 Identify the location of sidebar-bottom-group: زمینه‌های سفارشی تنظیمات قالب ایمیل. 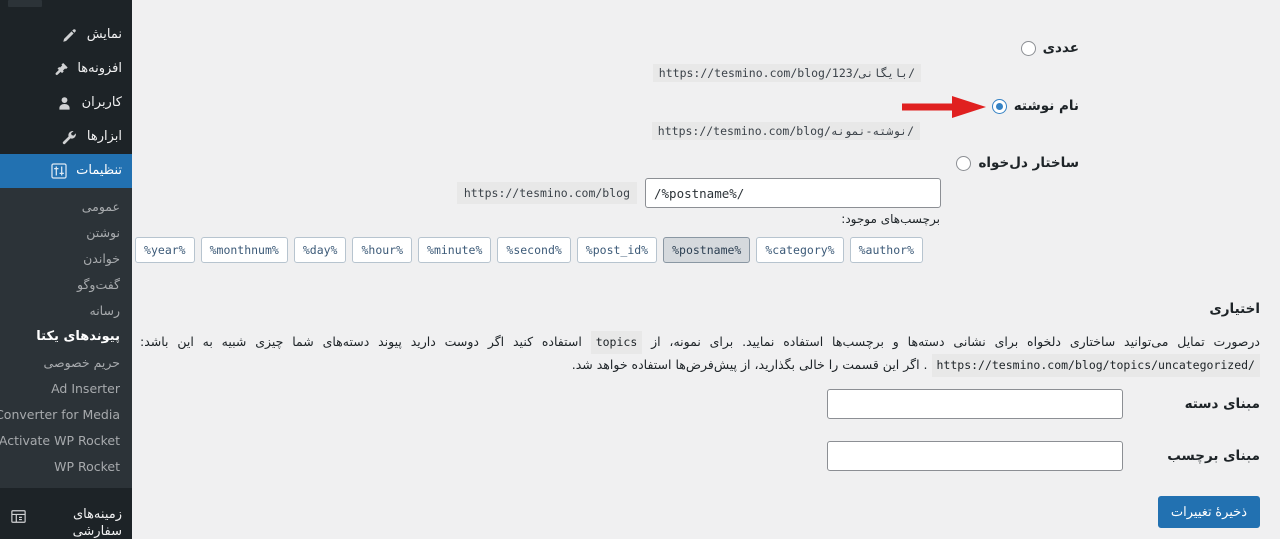
(66, 518).